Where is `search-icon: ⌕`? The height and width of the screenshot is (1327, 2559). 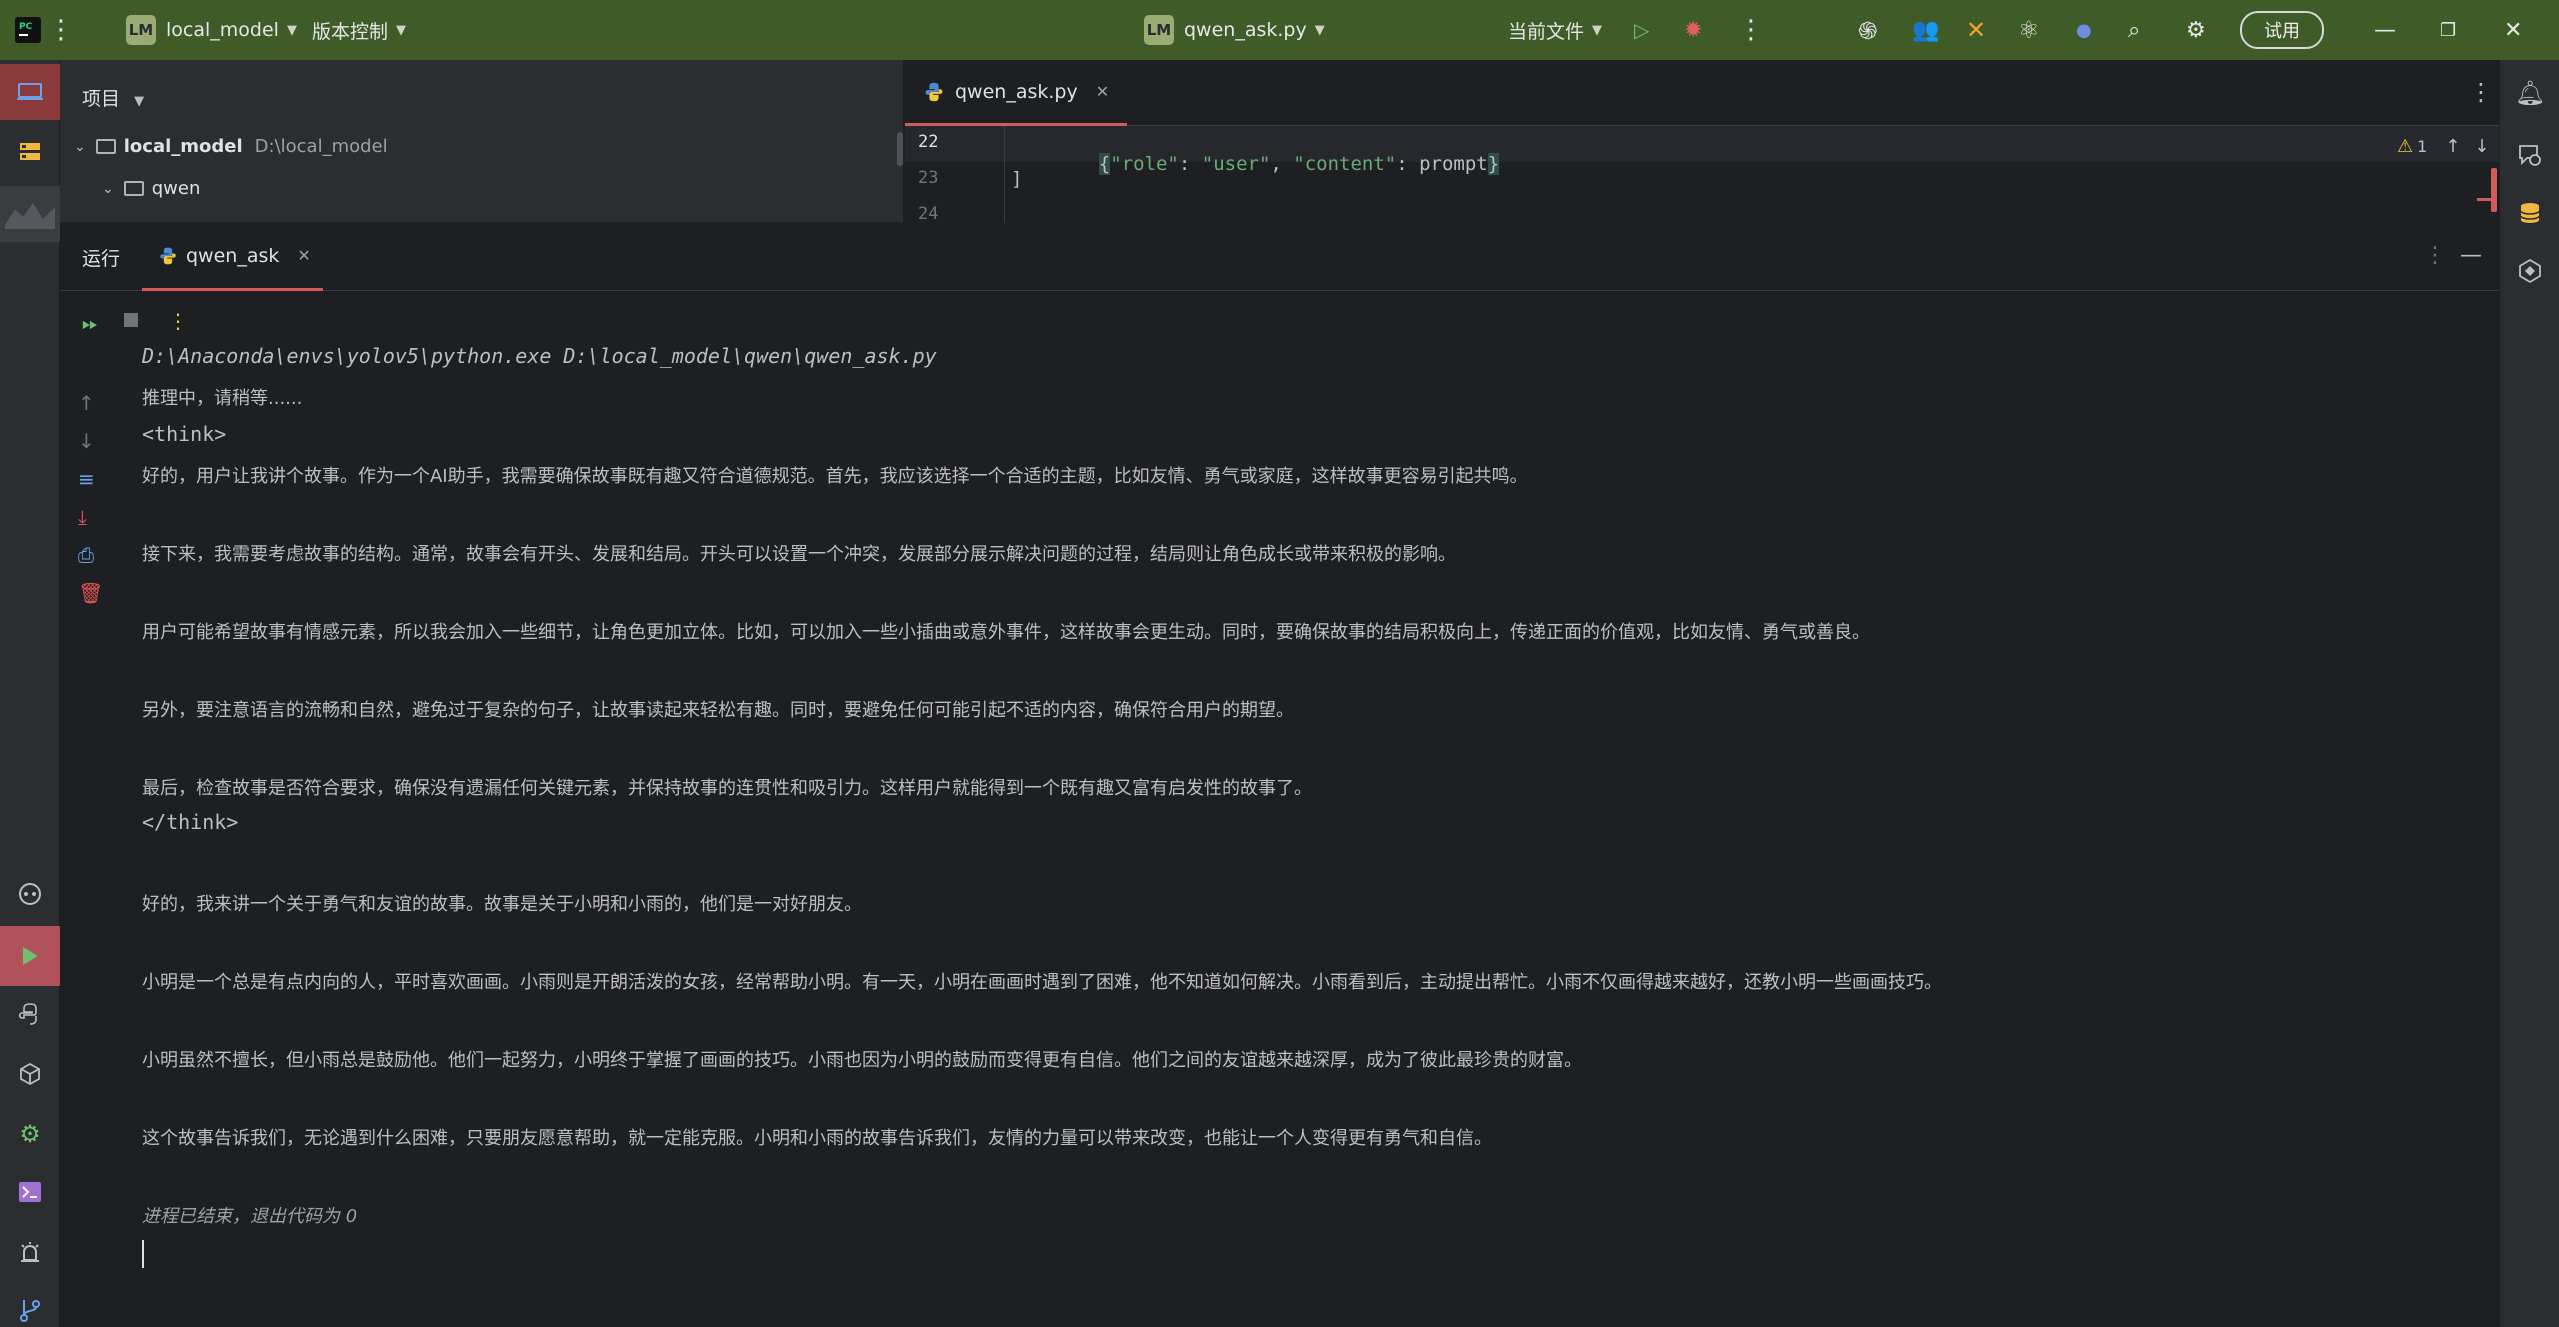
search-icon: ⌕ is located at coordinates (2134, 30).